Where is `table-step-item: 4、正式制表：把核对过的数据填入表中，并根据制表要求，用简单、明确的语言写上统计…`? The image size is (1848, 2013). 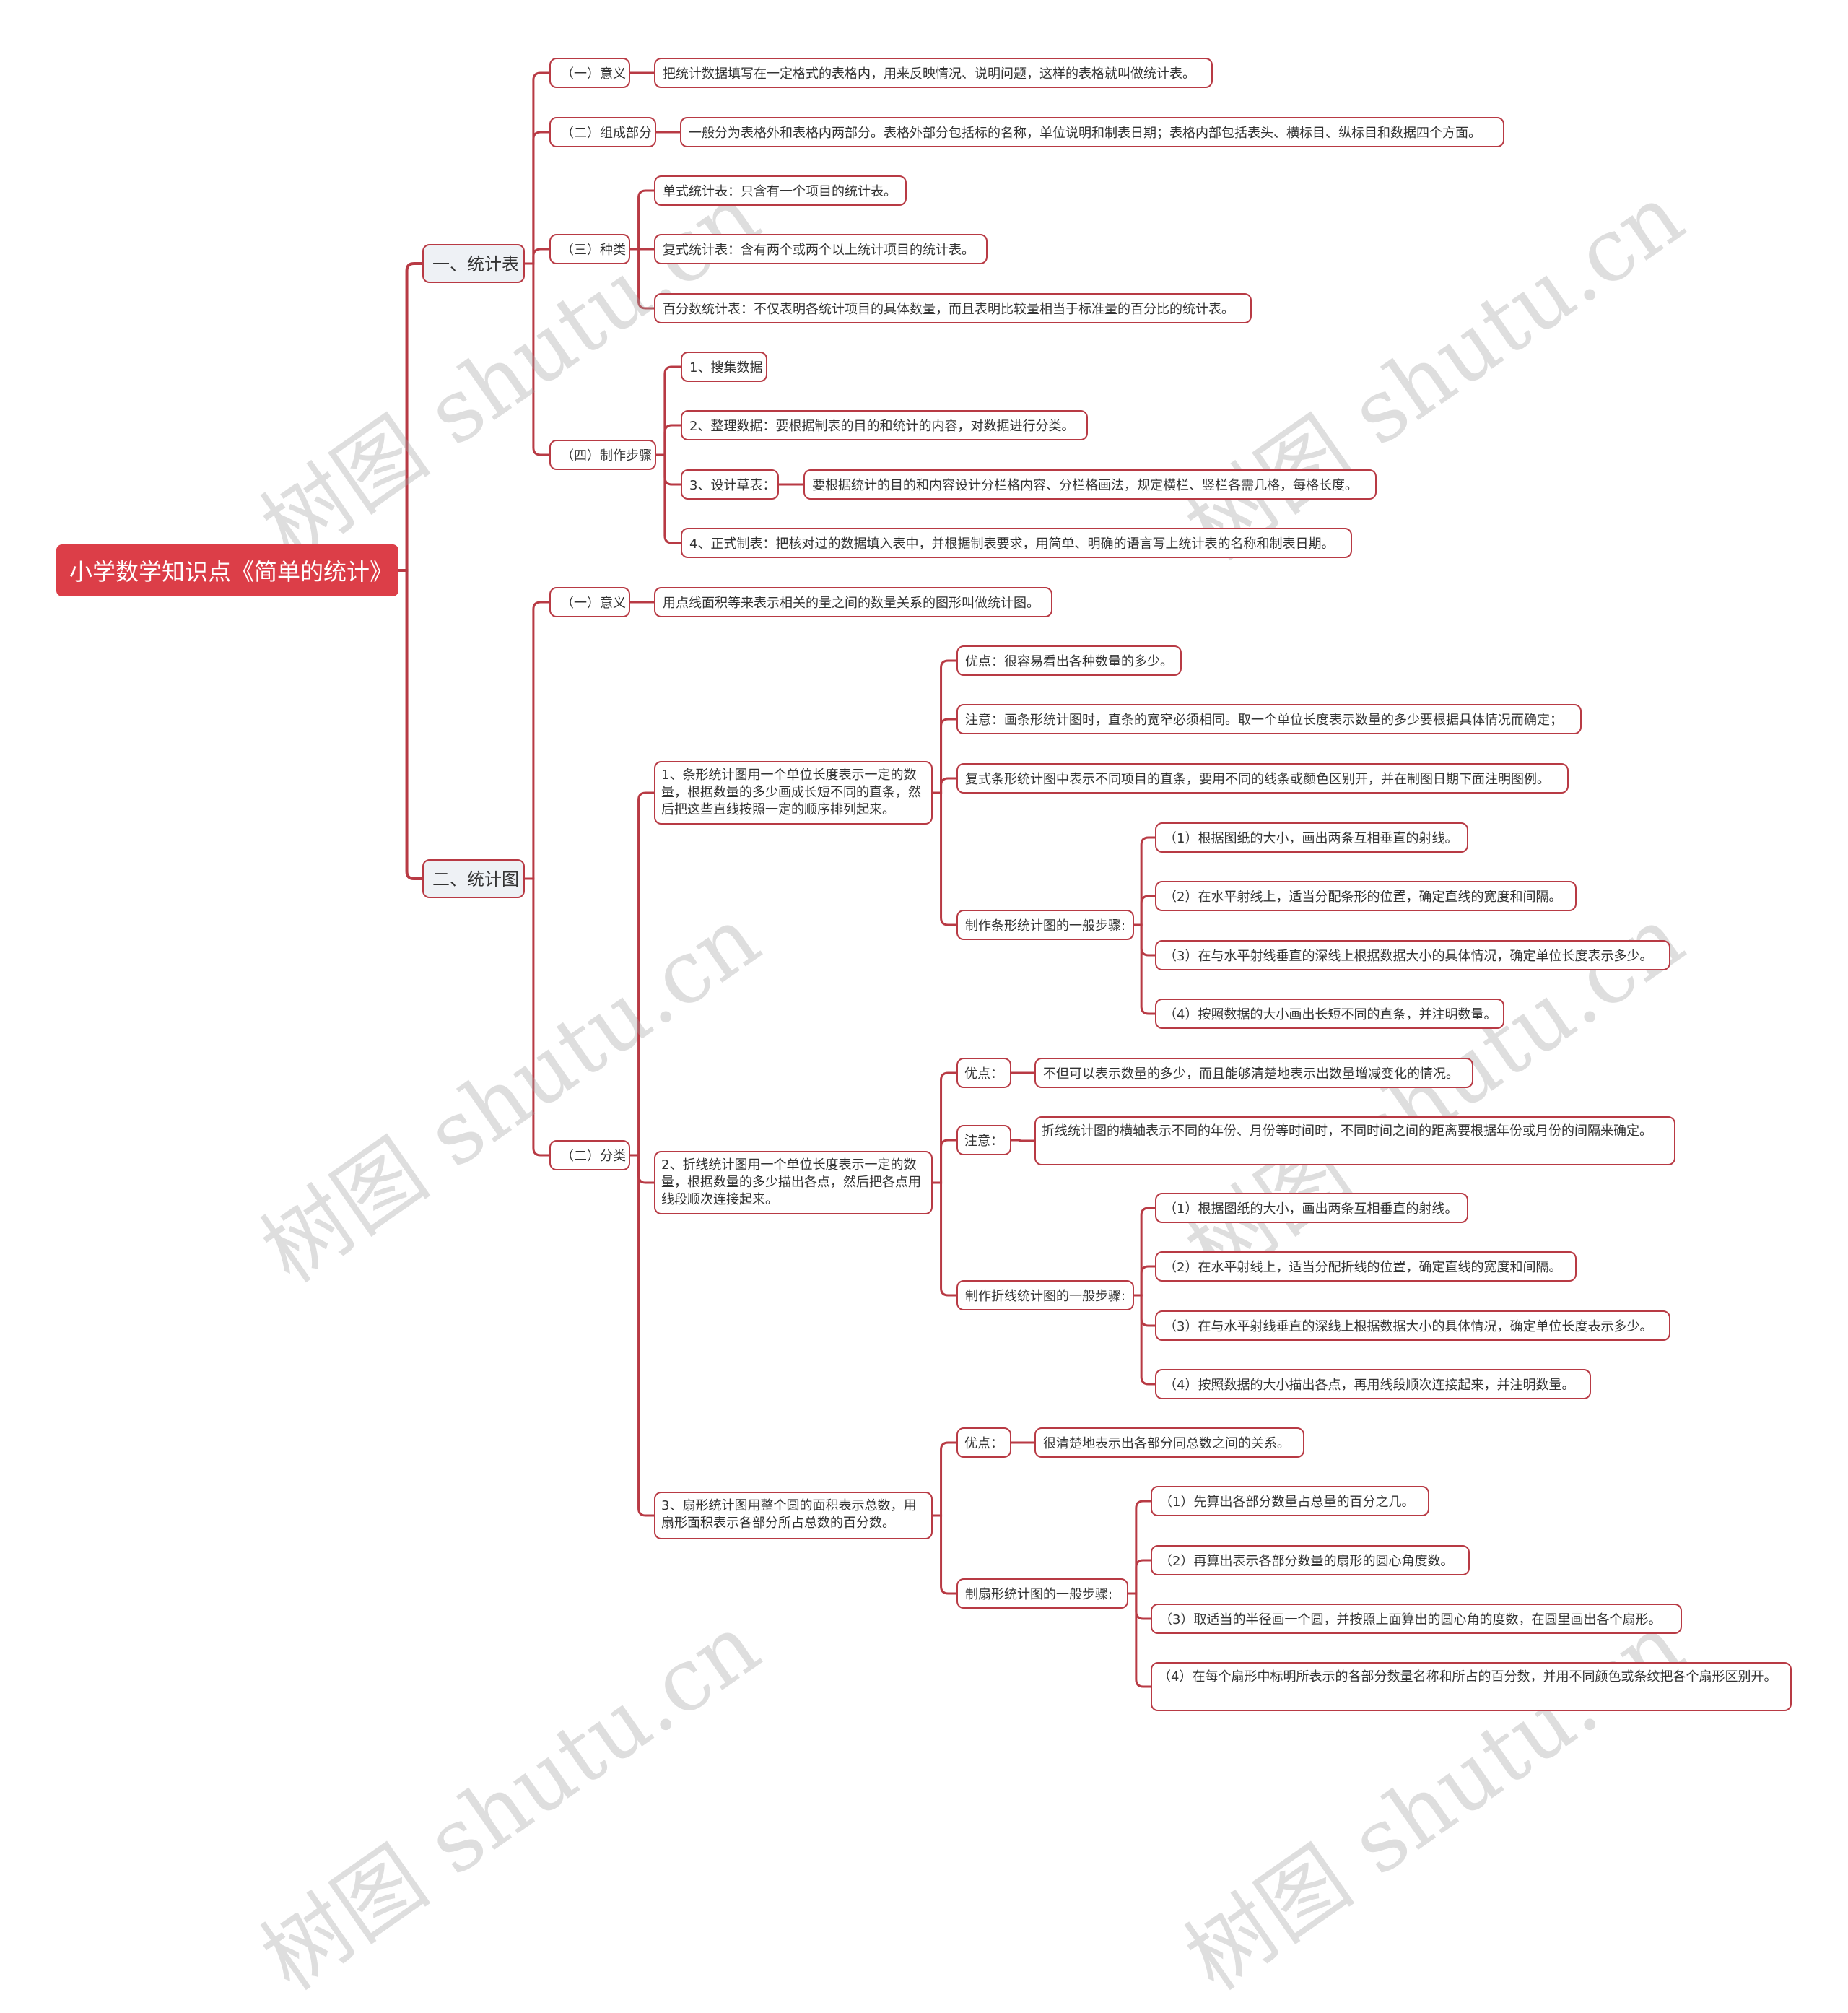
table-step-item: 4、正式制表：把核对过的数据填入表中，并根据制表要求，用简单、明确的语言写上统计… is located at coordinates (1016, 543).